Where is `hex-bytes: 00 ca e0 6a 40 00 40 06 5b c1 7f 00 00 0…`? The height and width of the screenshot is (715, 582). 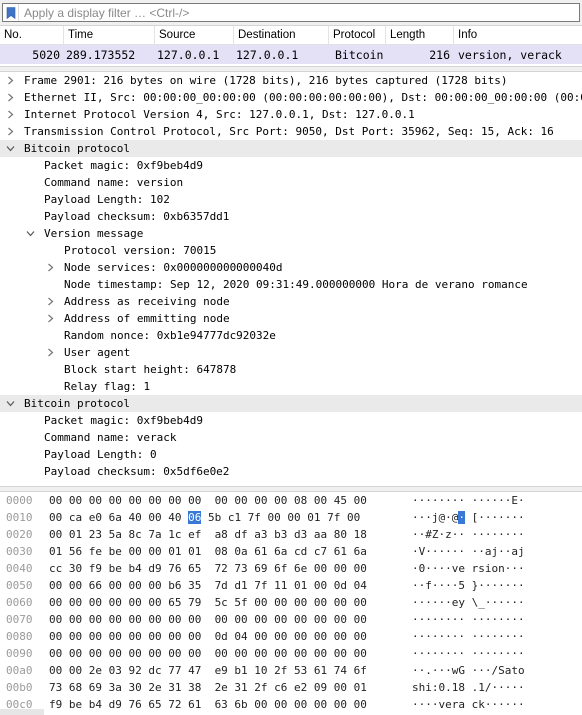
hex-bytes: 00 ca e0 6a 40 00 40 06 5b c1 7f 00 00 0… is located at coordinates (204, 517).